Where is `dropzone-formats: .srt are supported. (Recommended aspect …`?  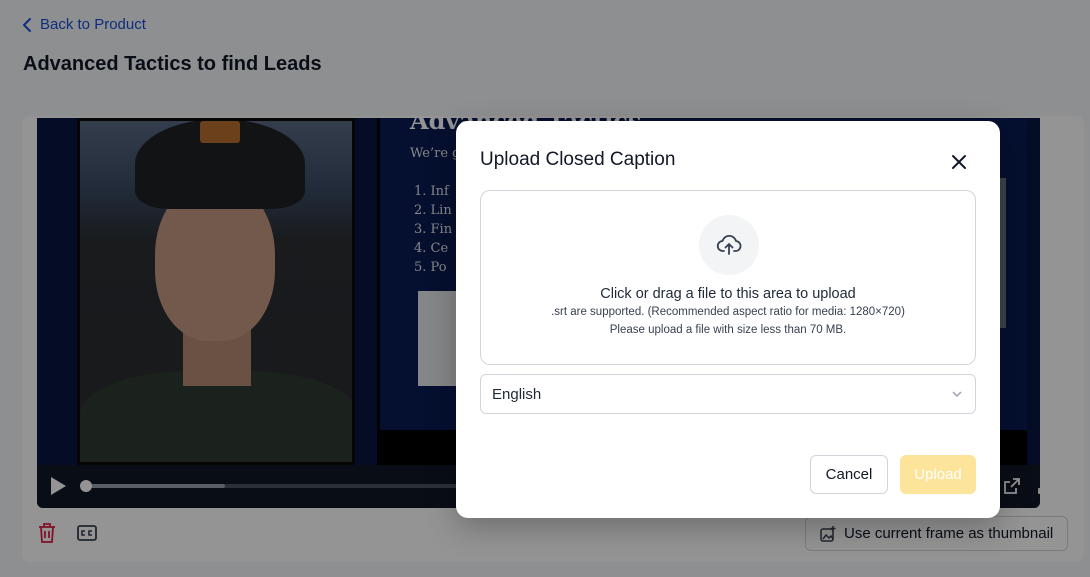 dropzone-formats: .srt are supported. (Recommended aspect … is located at coordinates (728, 312).